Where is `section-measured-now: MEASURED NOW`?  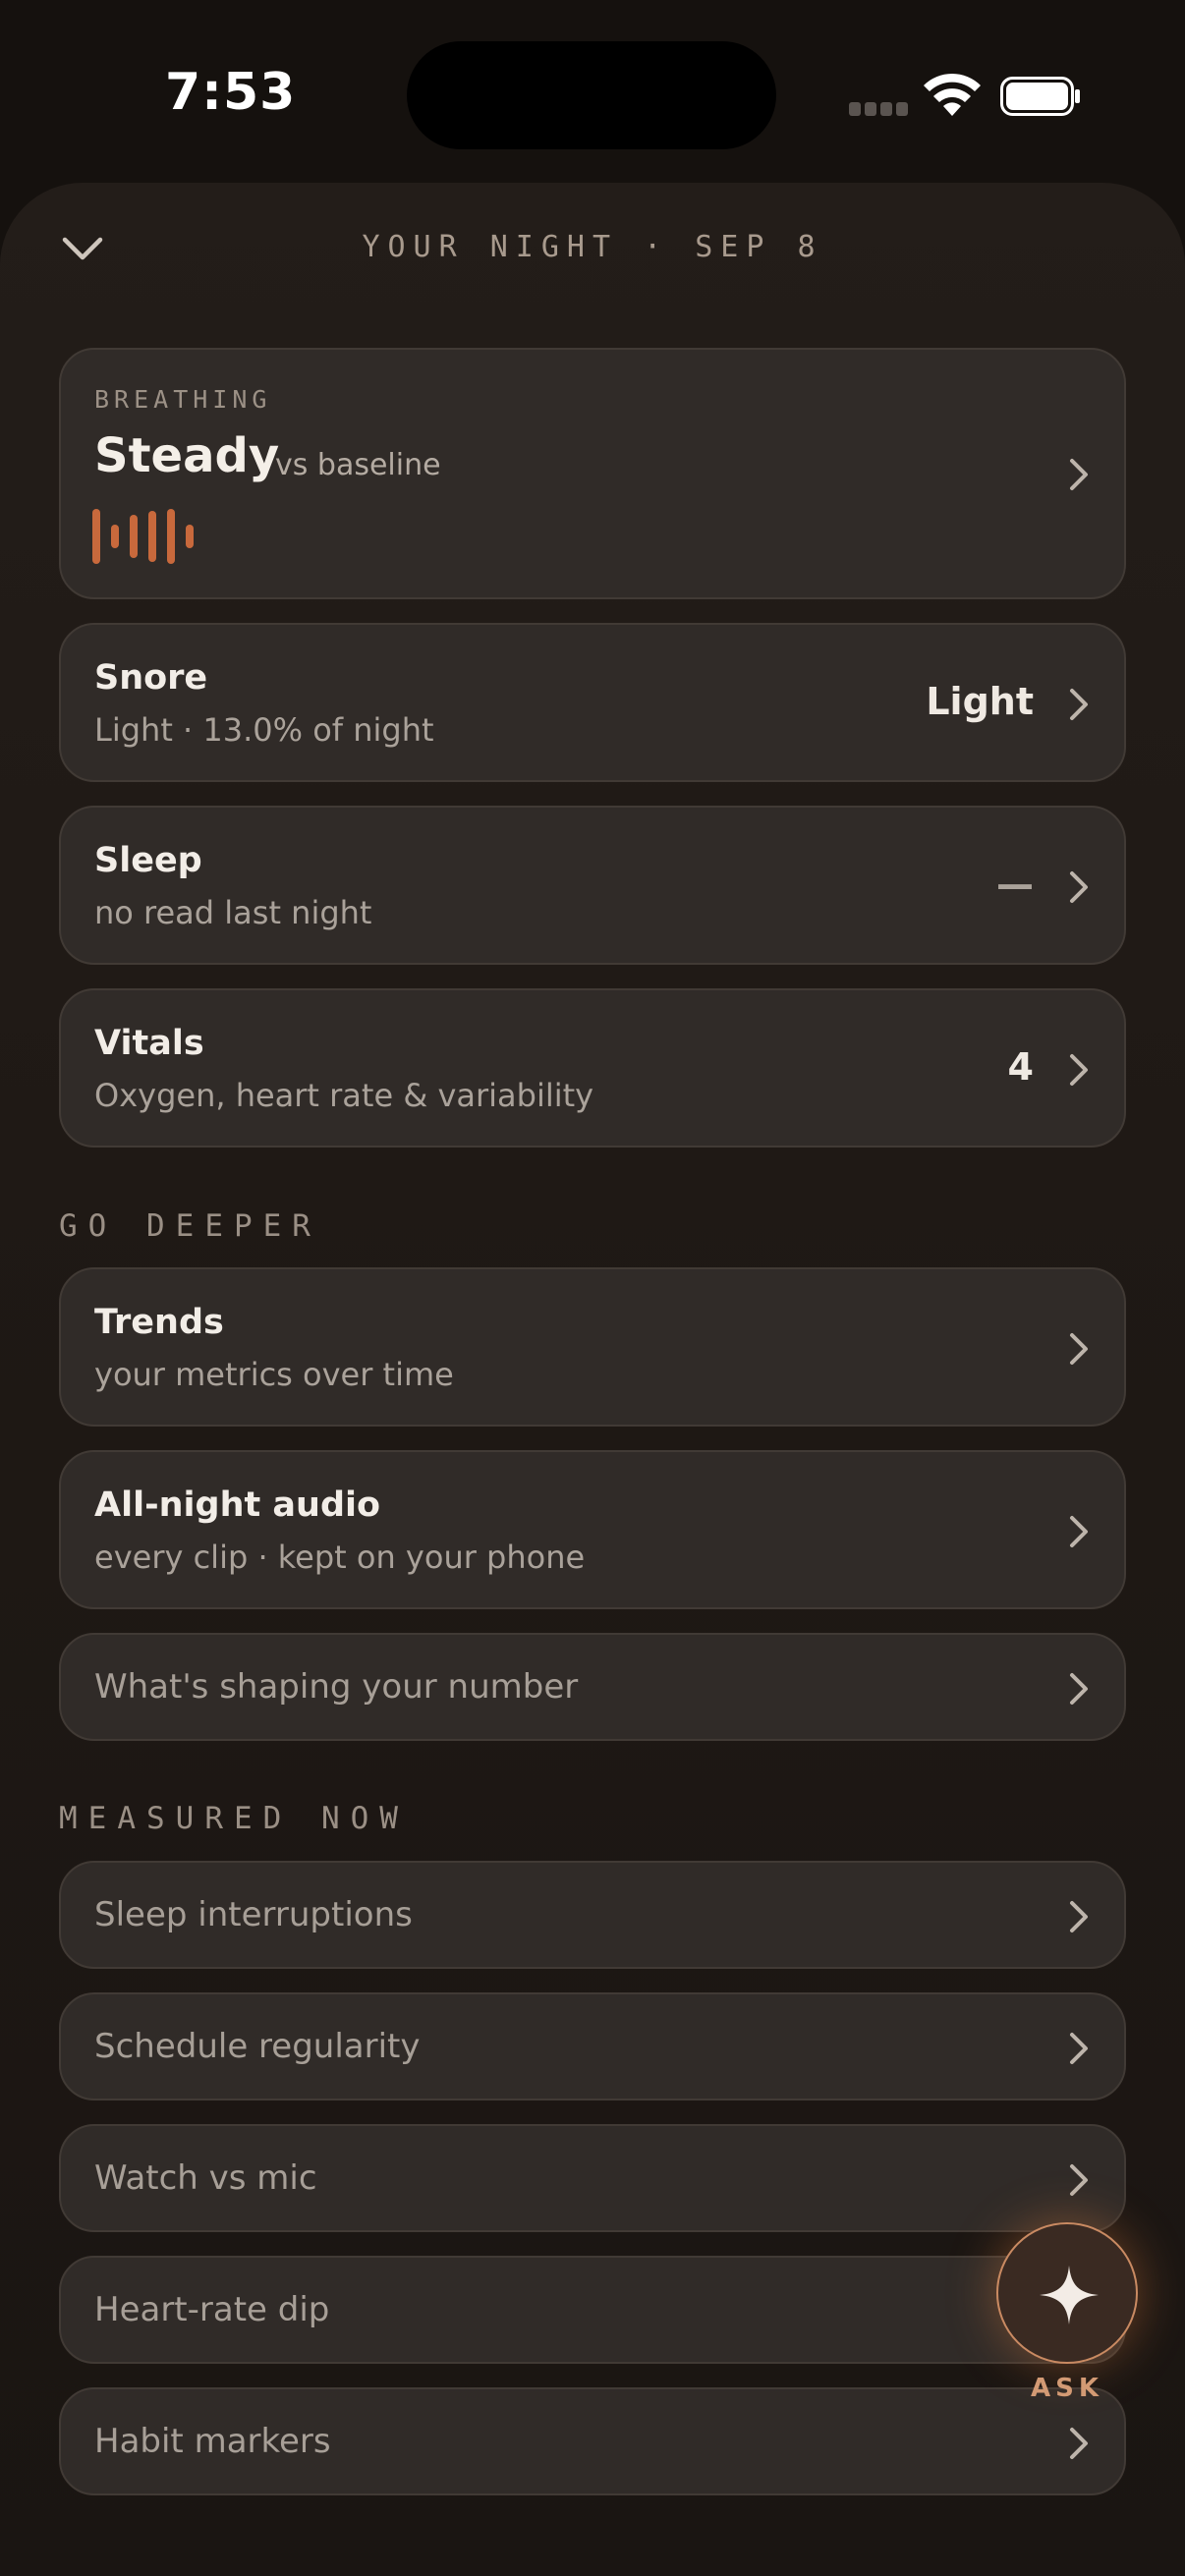
section-measured-now: MEASURED NOW is located at coordinates (234, 1818).